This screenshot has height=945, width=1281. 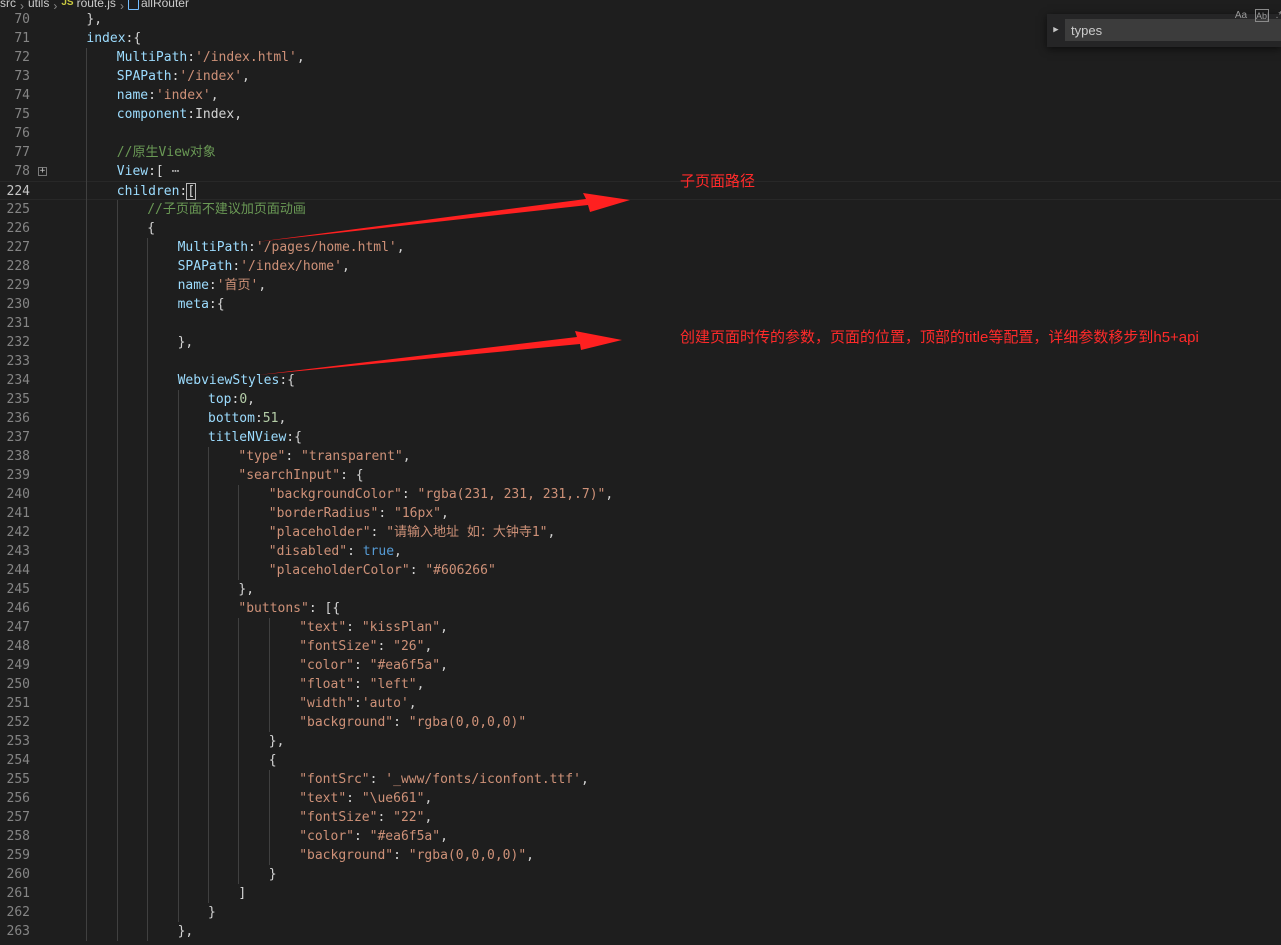 What do you see at coordinates (443, 284) in the screenshot?
I see `annotation-arrows` at bounding box center [443, 284].